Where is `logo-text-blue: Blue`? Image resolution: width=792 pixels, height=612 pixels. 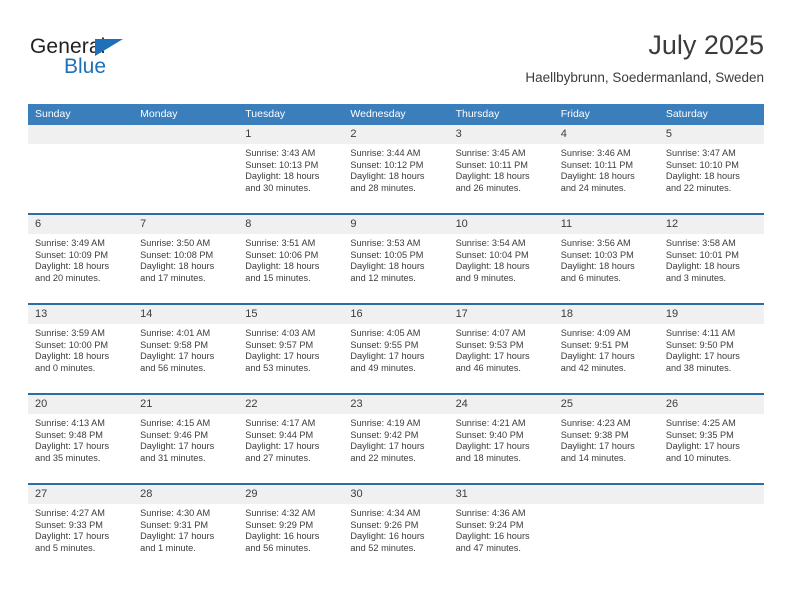 logo-text-blue: Blue is located at coordinates (85, 66).